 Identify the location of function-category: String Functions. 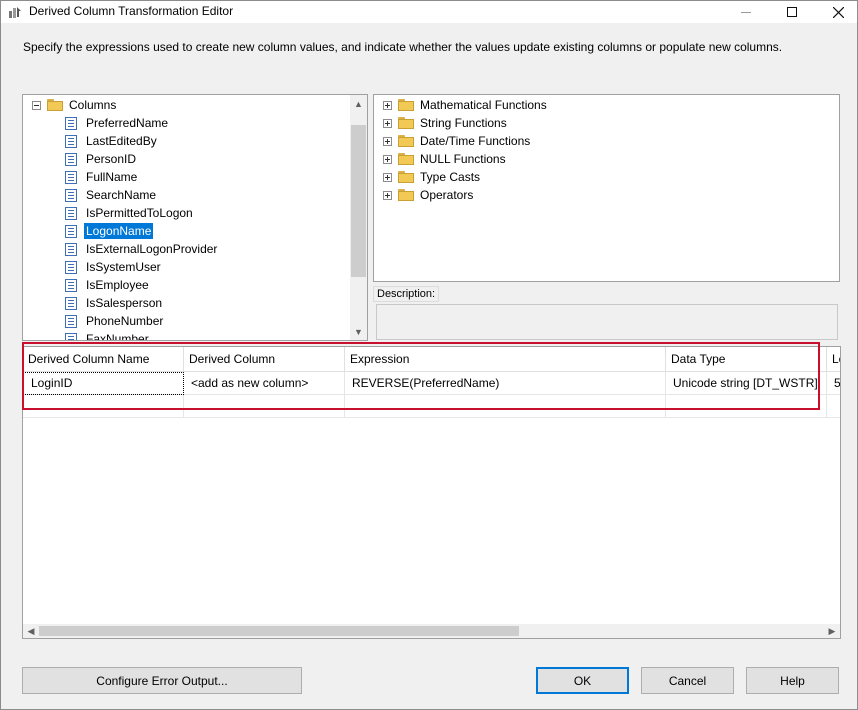
(446, 123).